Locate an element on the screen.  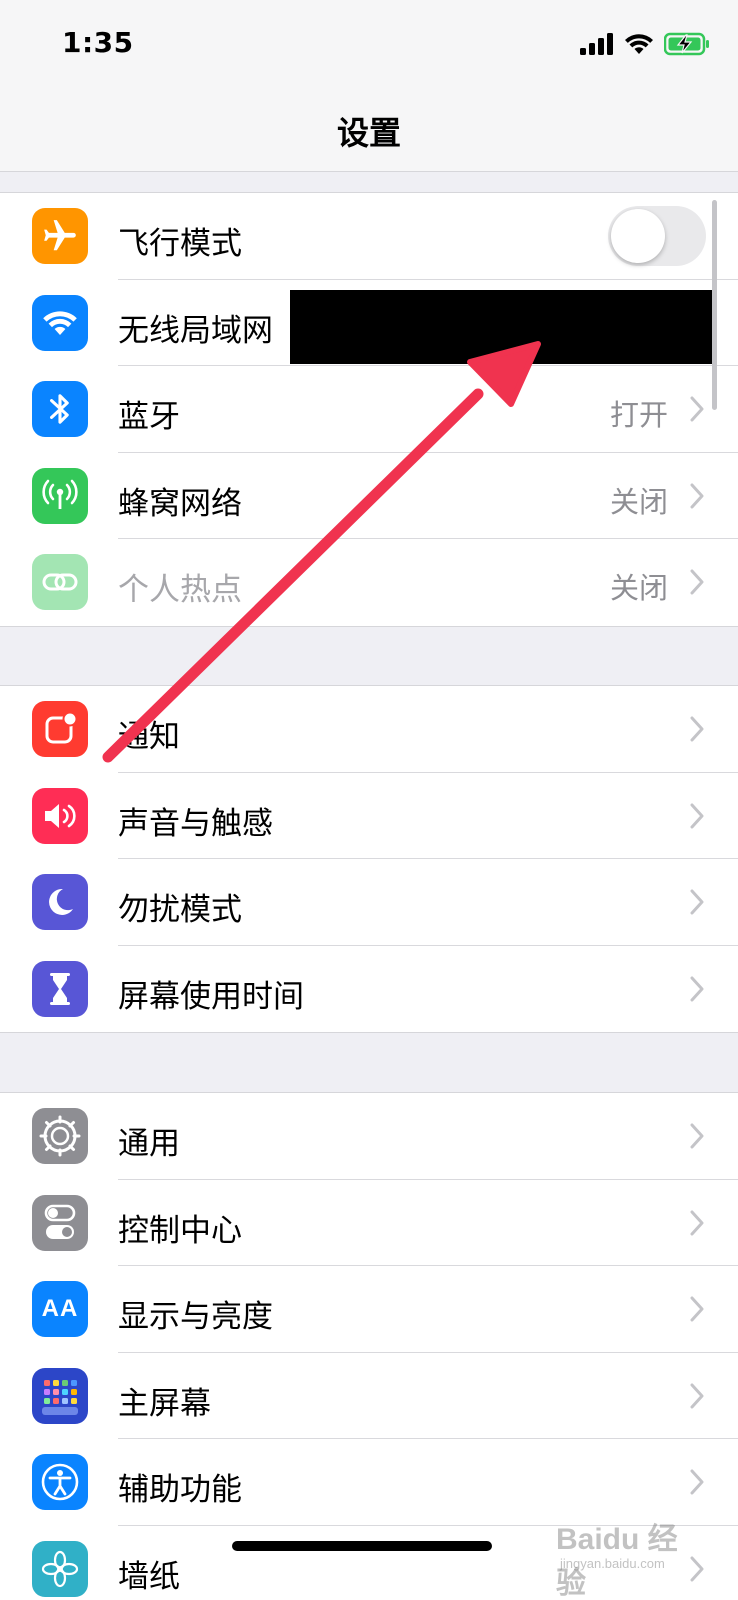
hotspot-icon is located at coordinates (60, 582).